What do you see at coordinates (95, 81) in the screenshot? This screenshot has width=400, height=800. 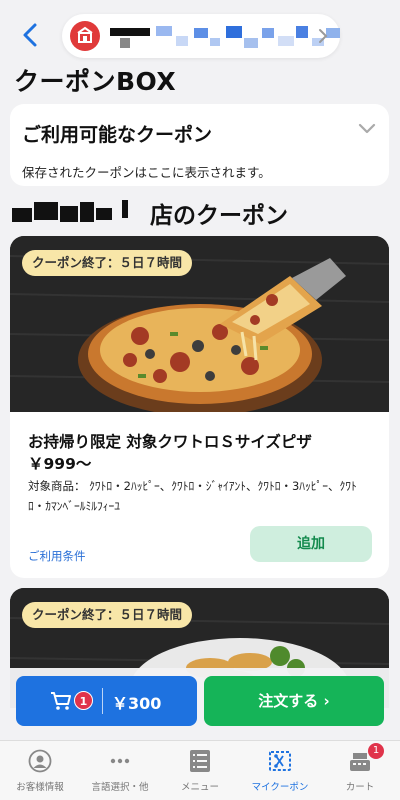 I see `page-title: クーポンBOX` at bounding box center [95, 81].